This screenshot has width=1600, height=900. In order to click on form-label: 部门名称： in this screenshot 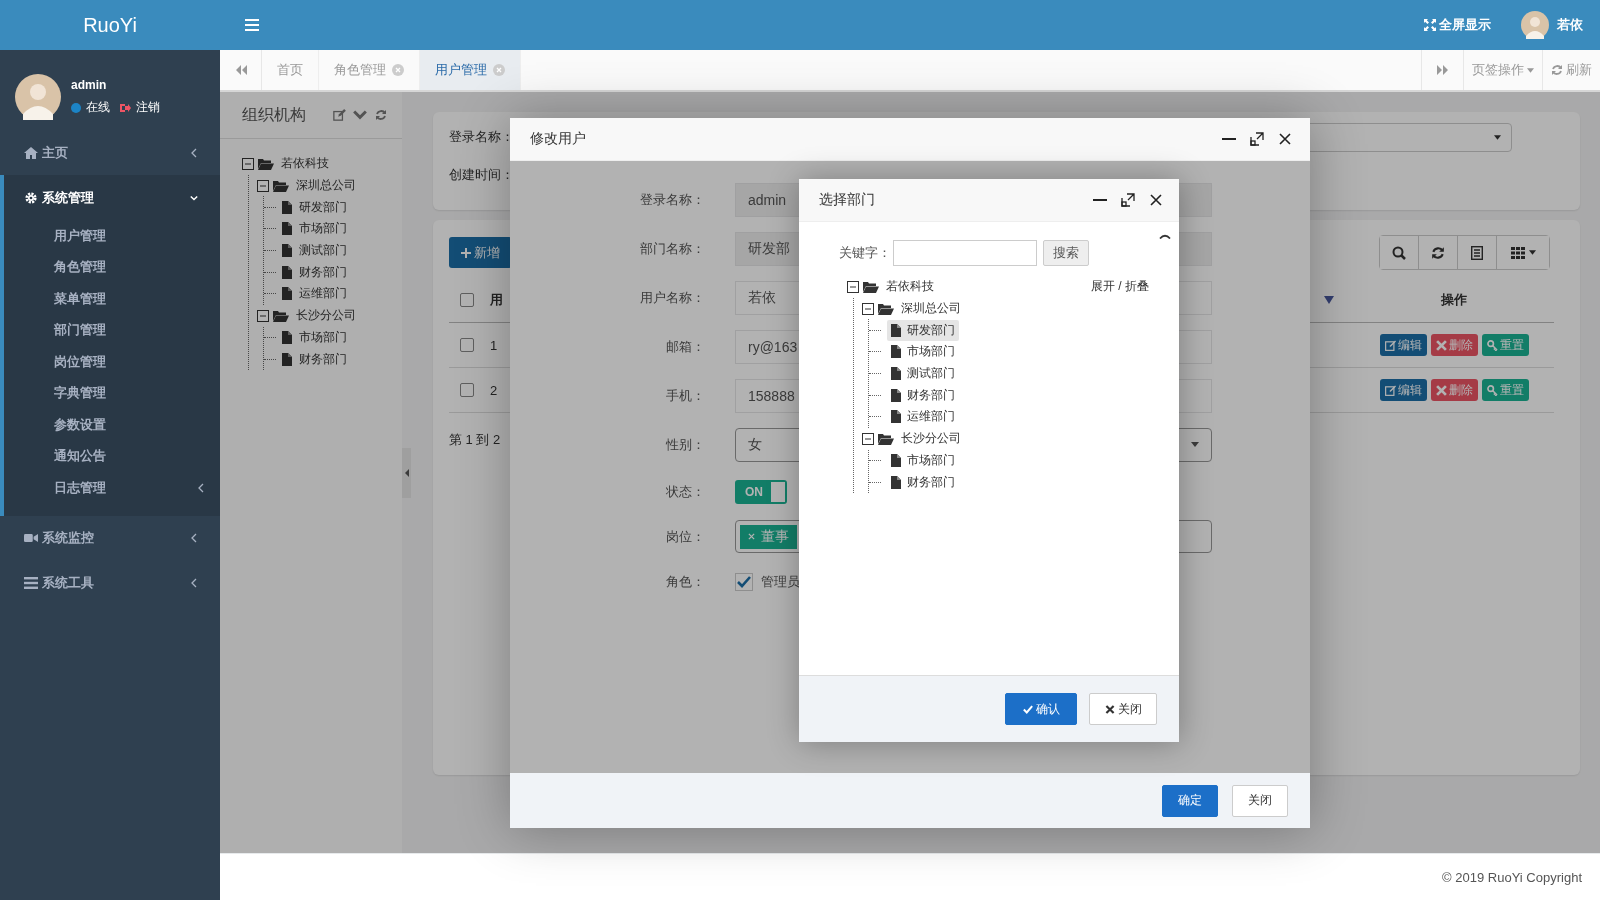, I will do `click(672, 248)`.